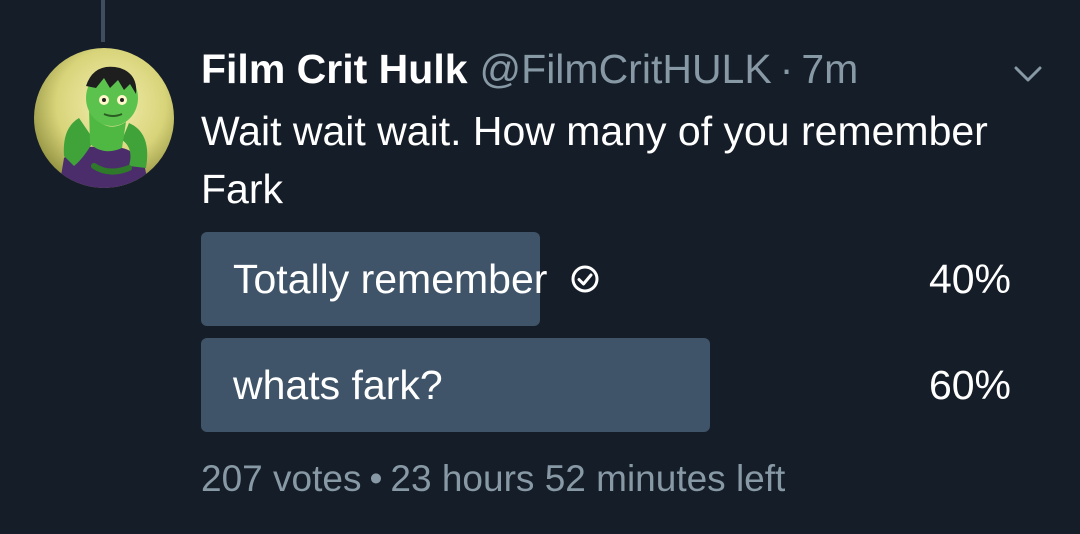  What do you see at coordinates (829, 69) in the screenshot?
I see `tweet-timestamp: 7m` at bounding box center [829, 69].